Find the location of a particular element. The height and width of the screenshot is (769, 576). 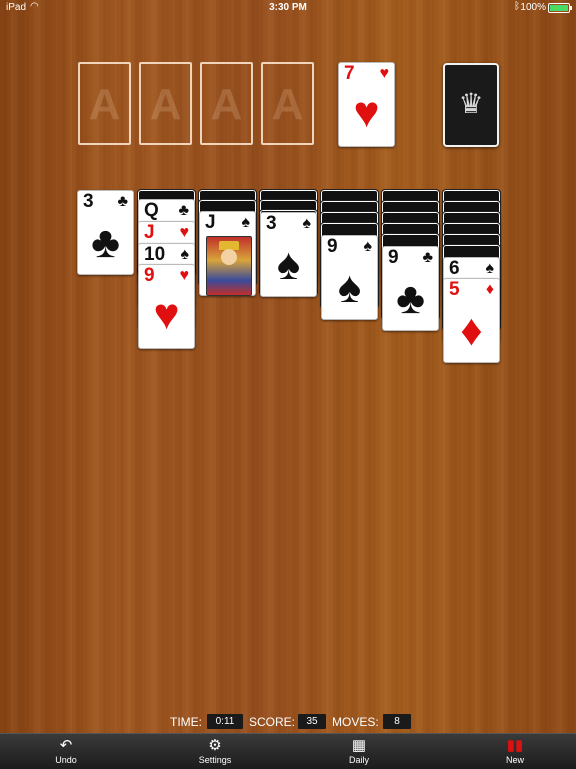

tableau-card: 9 ♥ ♥ is located at coordinates (166, 306).